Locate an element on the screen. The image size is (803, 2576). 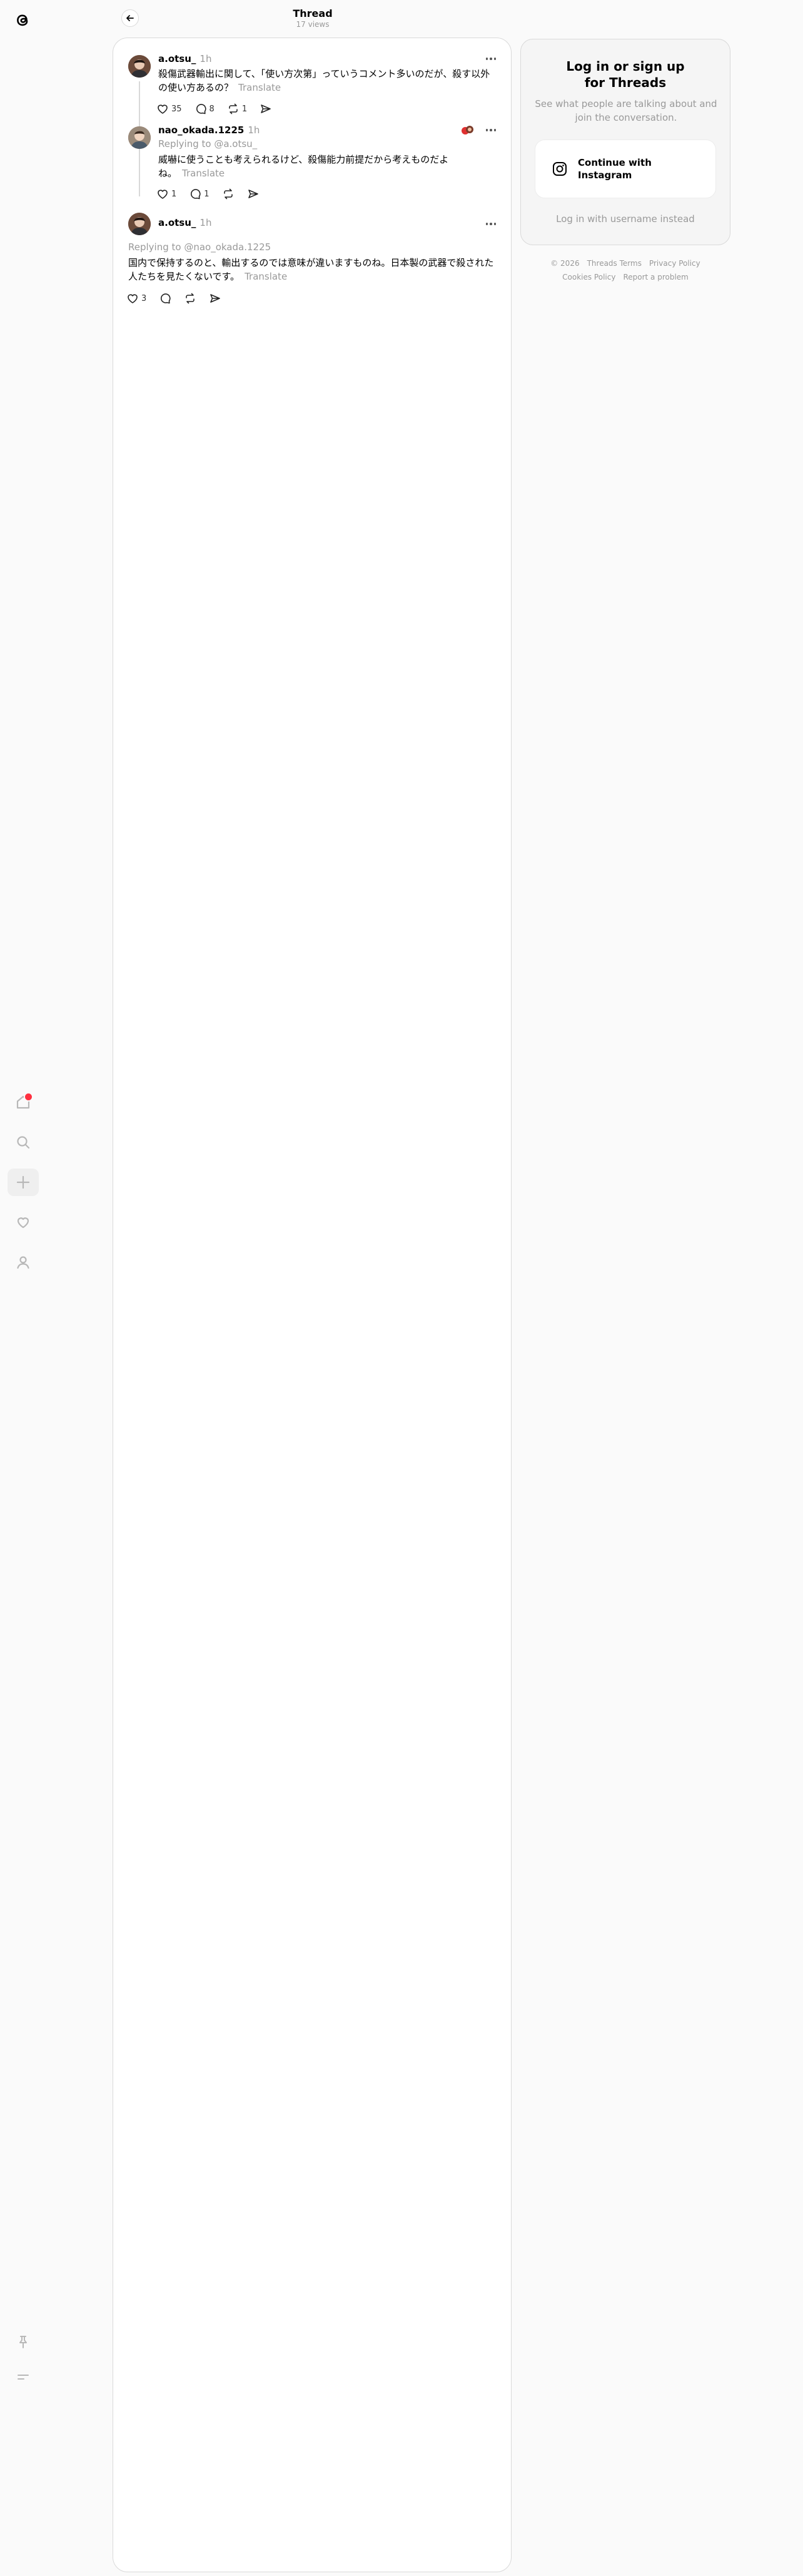
replying-to: Replying to @a.otsu_ is located at coordinates (207, 144).